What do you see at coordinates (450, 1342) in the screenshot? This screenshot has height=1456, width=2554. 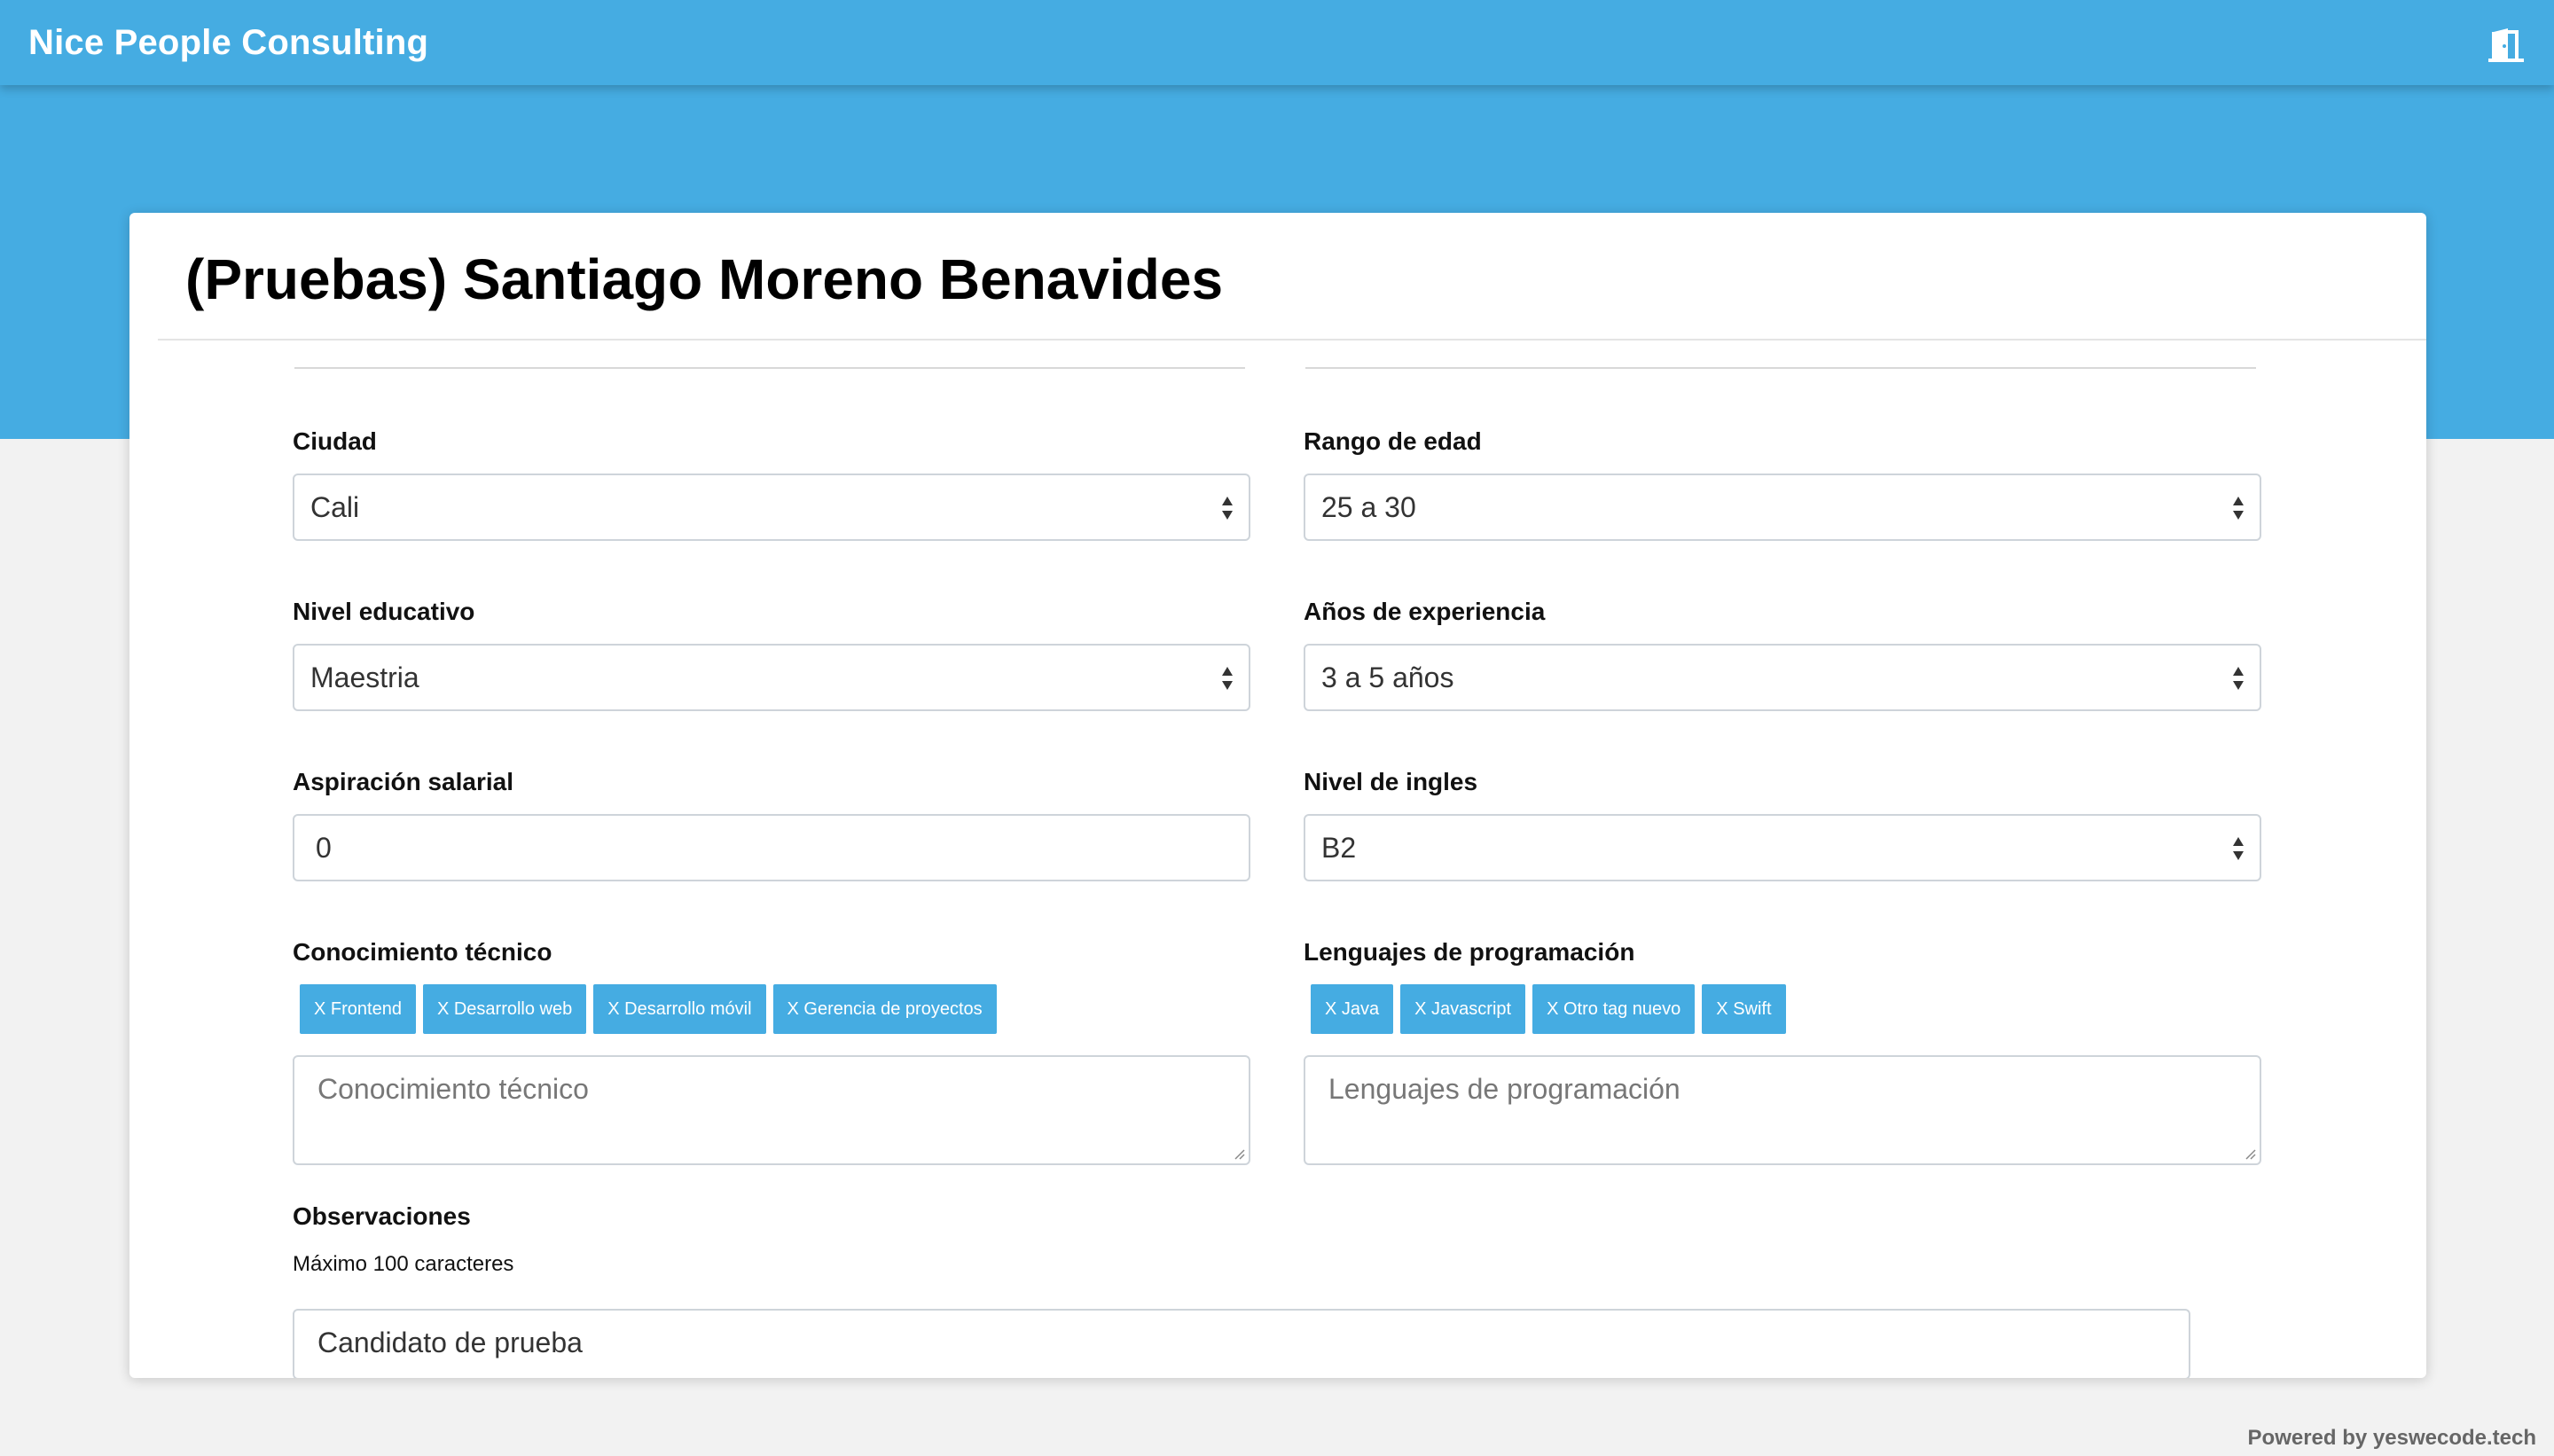 I see `observaciones-value: Candidato de prueba` at bounding box center [450, 1342].